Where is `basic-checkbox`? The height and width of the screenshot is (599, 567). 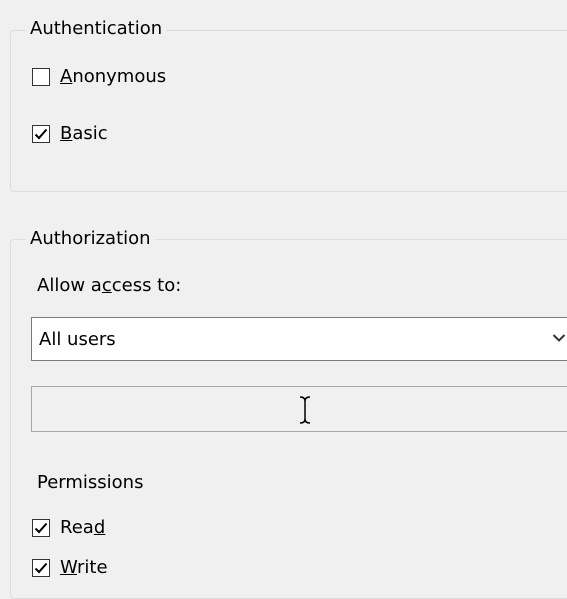 basic-checkbox is located at coordinates (41, 134).